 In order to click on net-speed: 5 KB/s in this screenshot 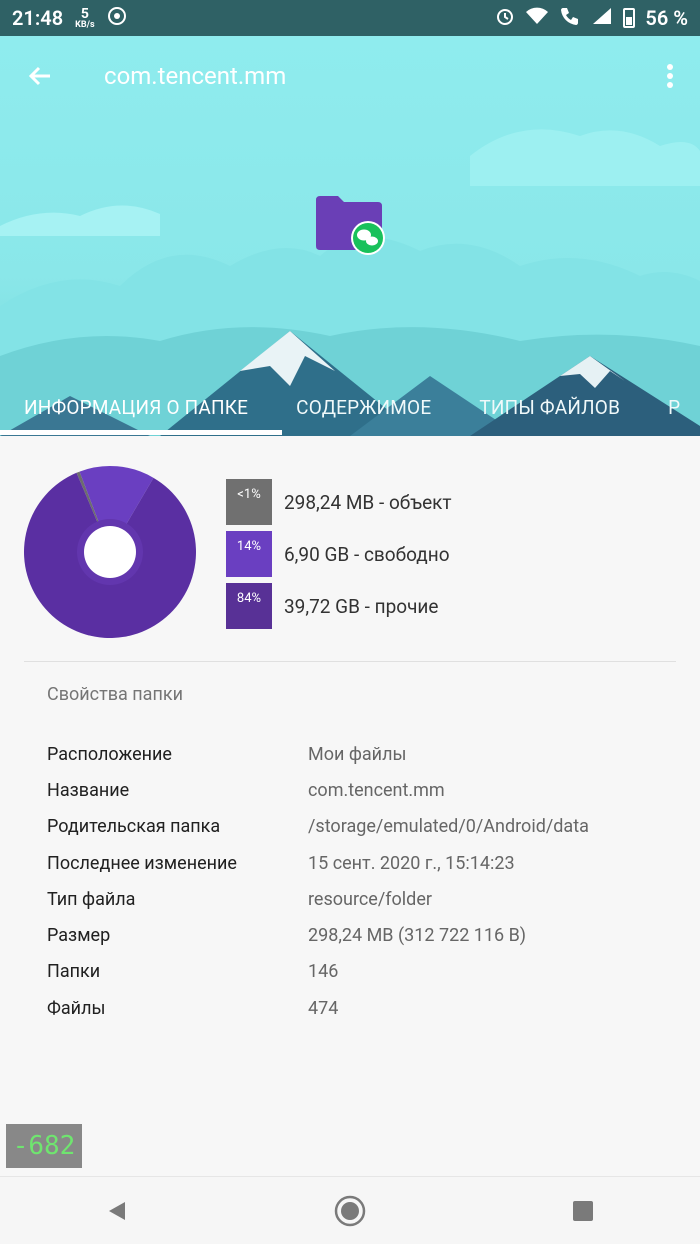, I will do `click(84, 18)`.